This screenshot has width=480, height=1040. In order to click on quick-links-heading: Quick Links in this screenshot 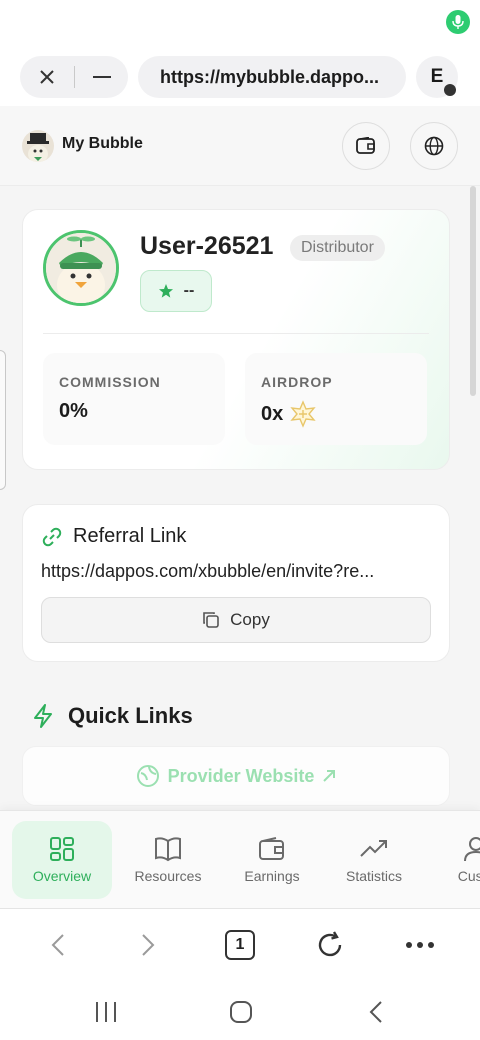, I will do `click(112, 716)`.